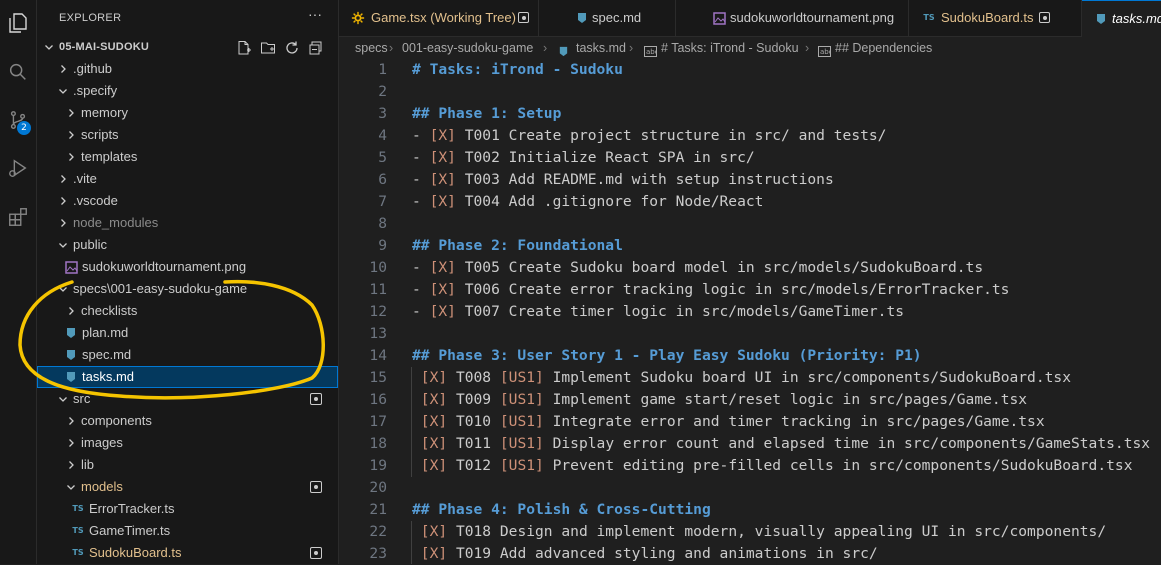 The image size is (1161, 565). I want to click on line-number: 18, so click(378, 443).